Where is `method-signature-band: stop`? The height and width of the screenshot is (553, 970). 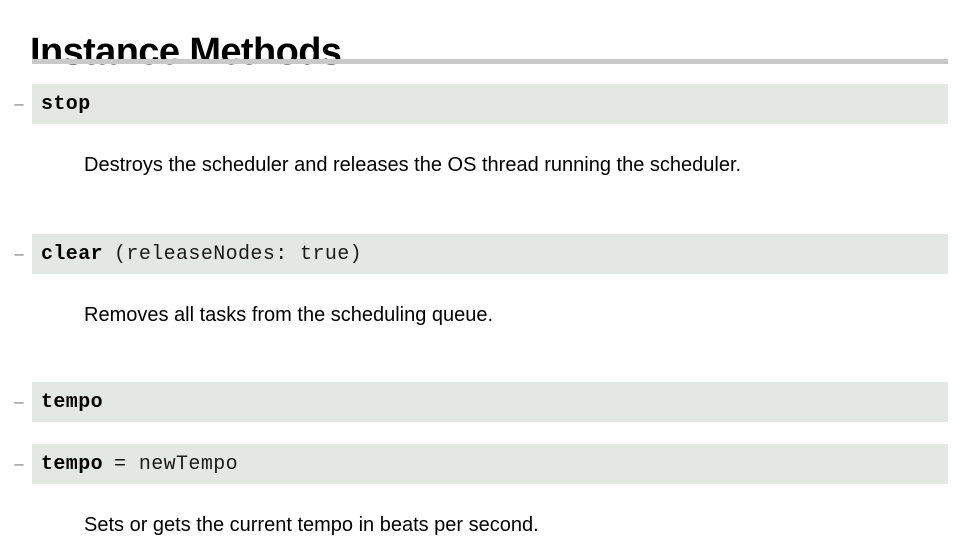
method-signature-band: stop is located at coordinates (490, 104).